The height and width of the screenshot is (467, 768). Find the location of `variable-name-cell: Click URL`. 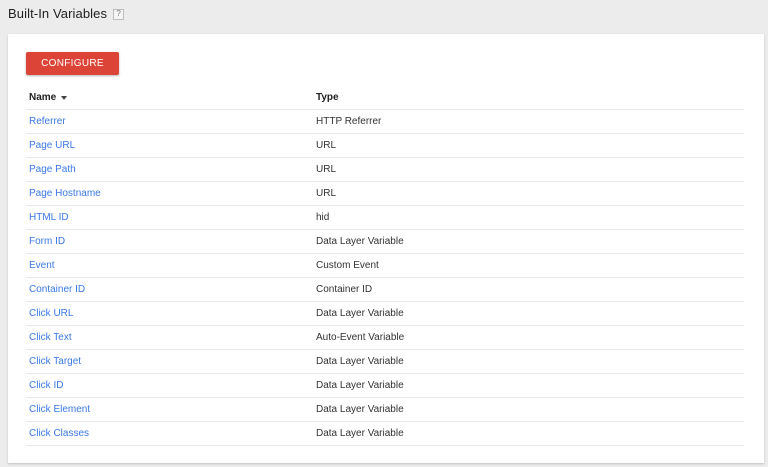

variable-name-cell: Click URL is located at coordinates (169, 313).